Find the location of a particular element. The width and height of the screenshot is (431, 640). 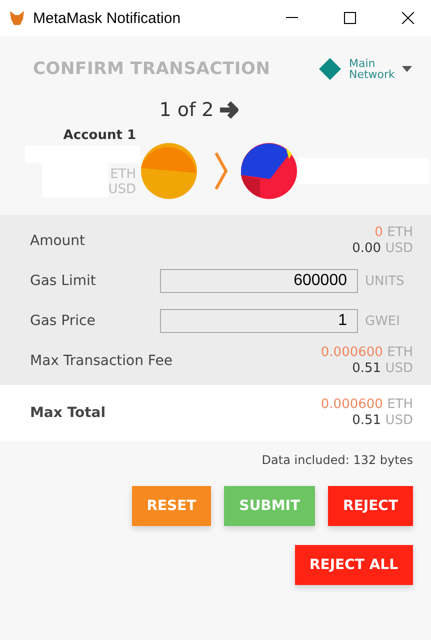

page-title: CONFIRM TRANSACTION is located at coordinates (152, 69).